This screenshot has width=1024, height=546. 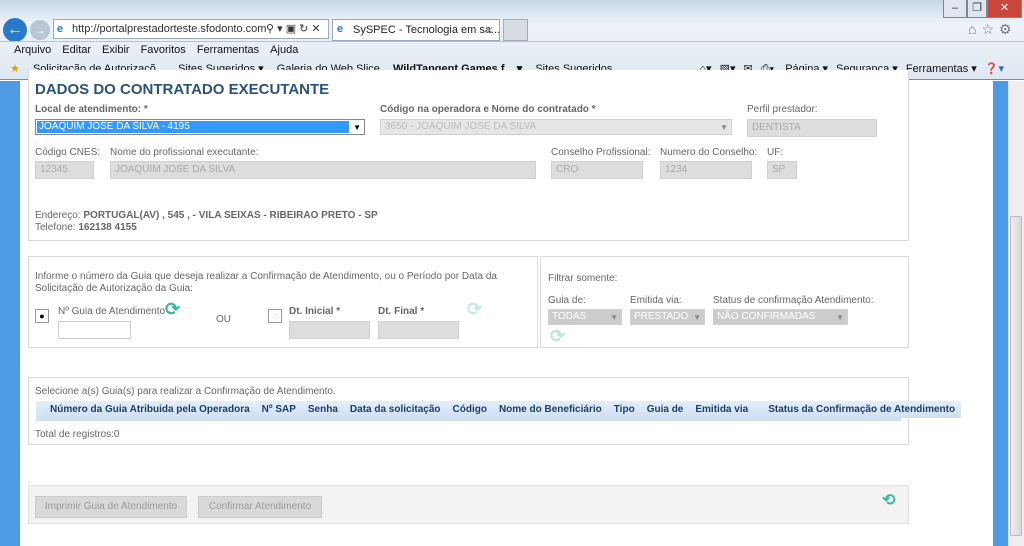 I want to click on browser-tab: e SySPEC - Tecnologia em sa... ✕, so click(x=416, y=30).